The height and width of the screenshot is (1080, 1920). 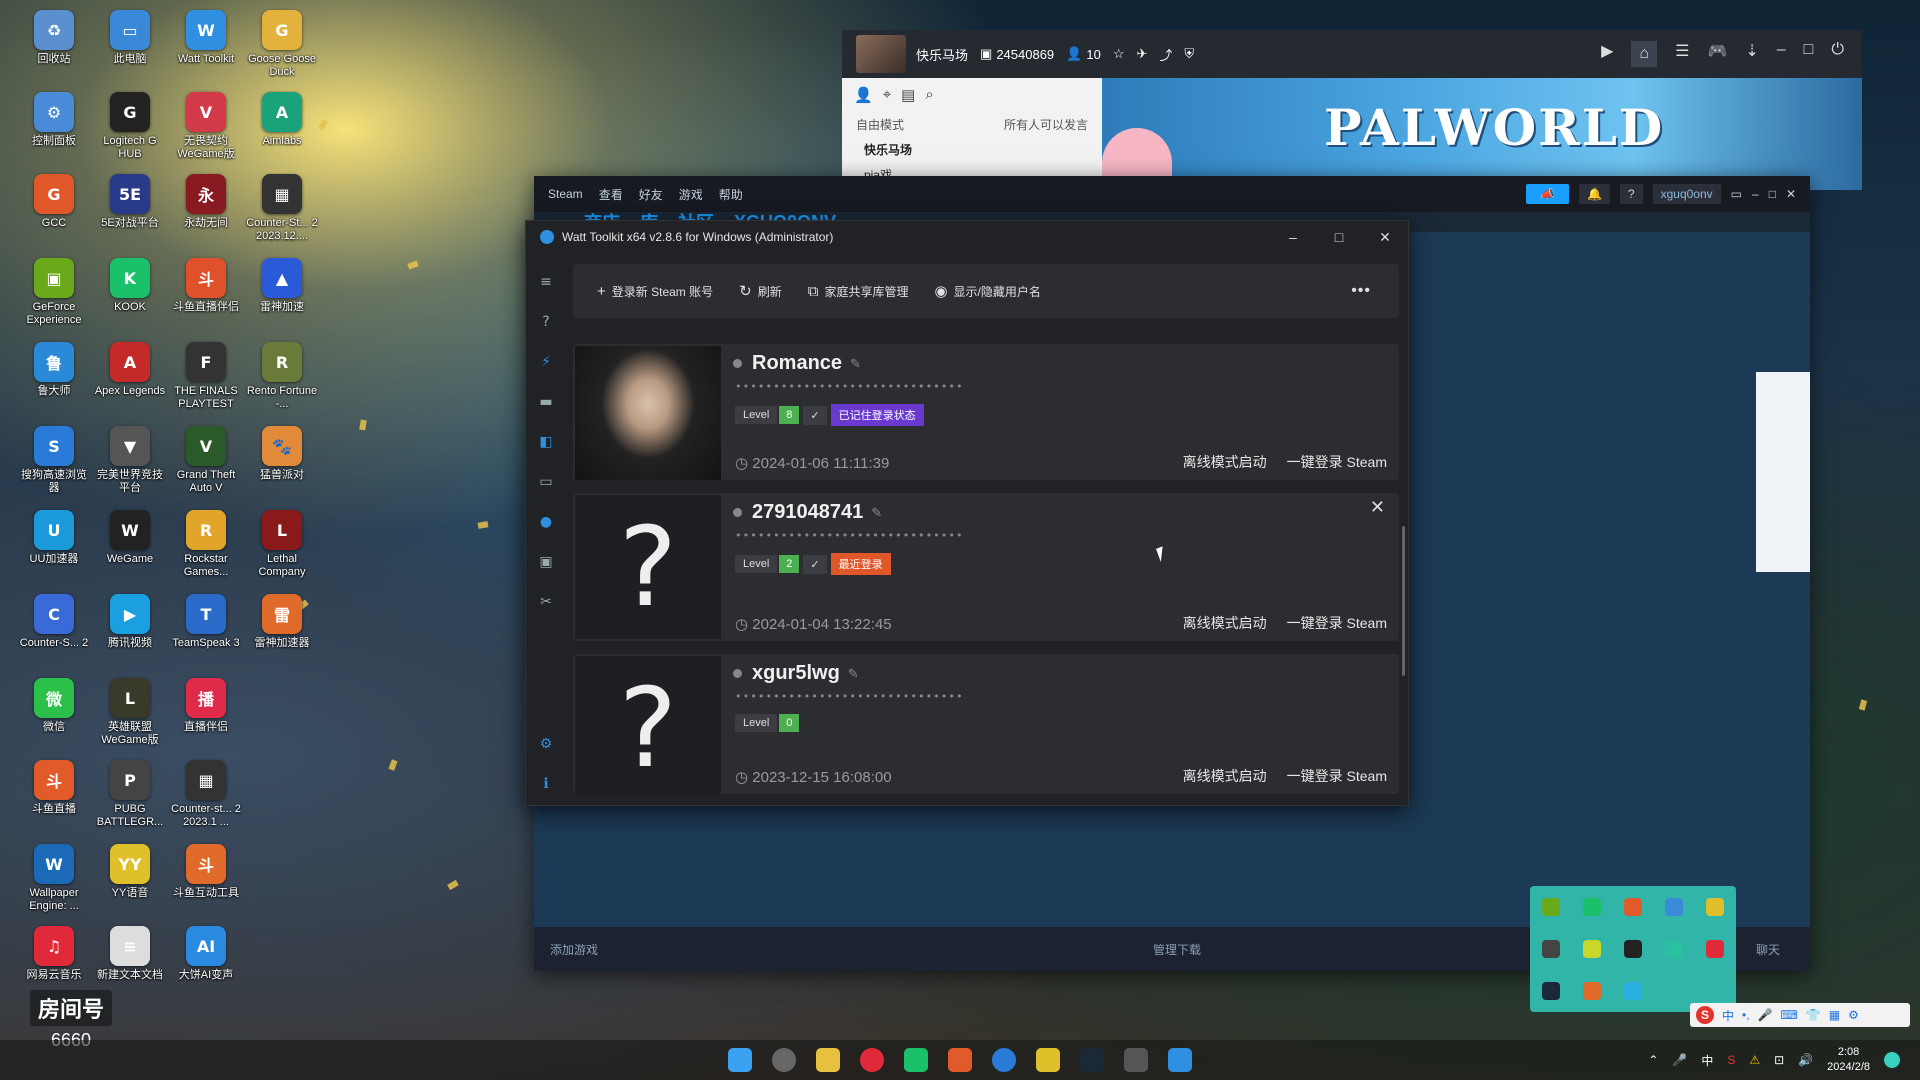 I want to click on explorer-icon, so click(x=828, y=1060).